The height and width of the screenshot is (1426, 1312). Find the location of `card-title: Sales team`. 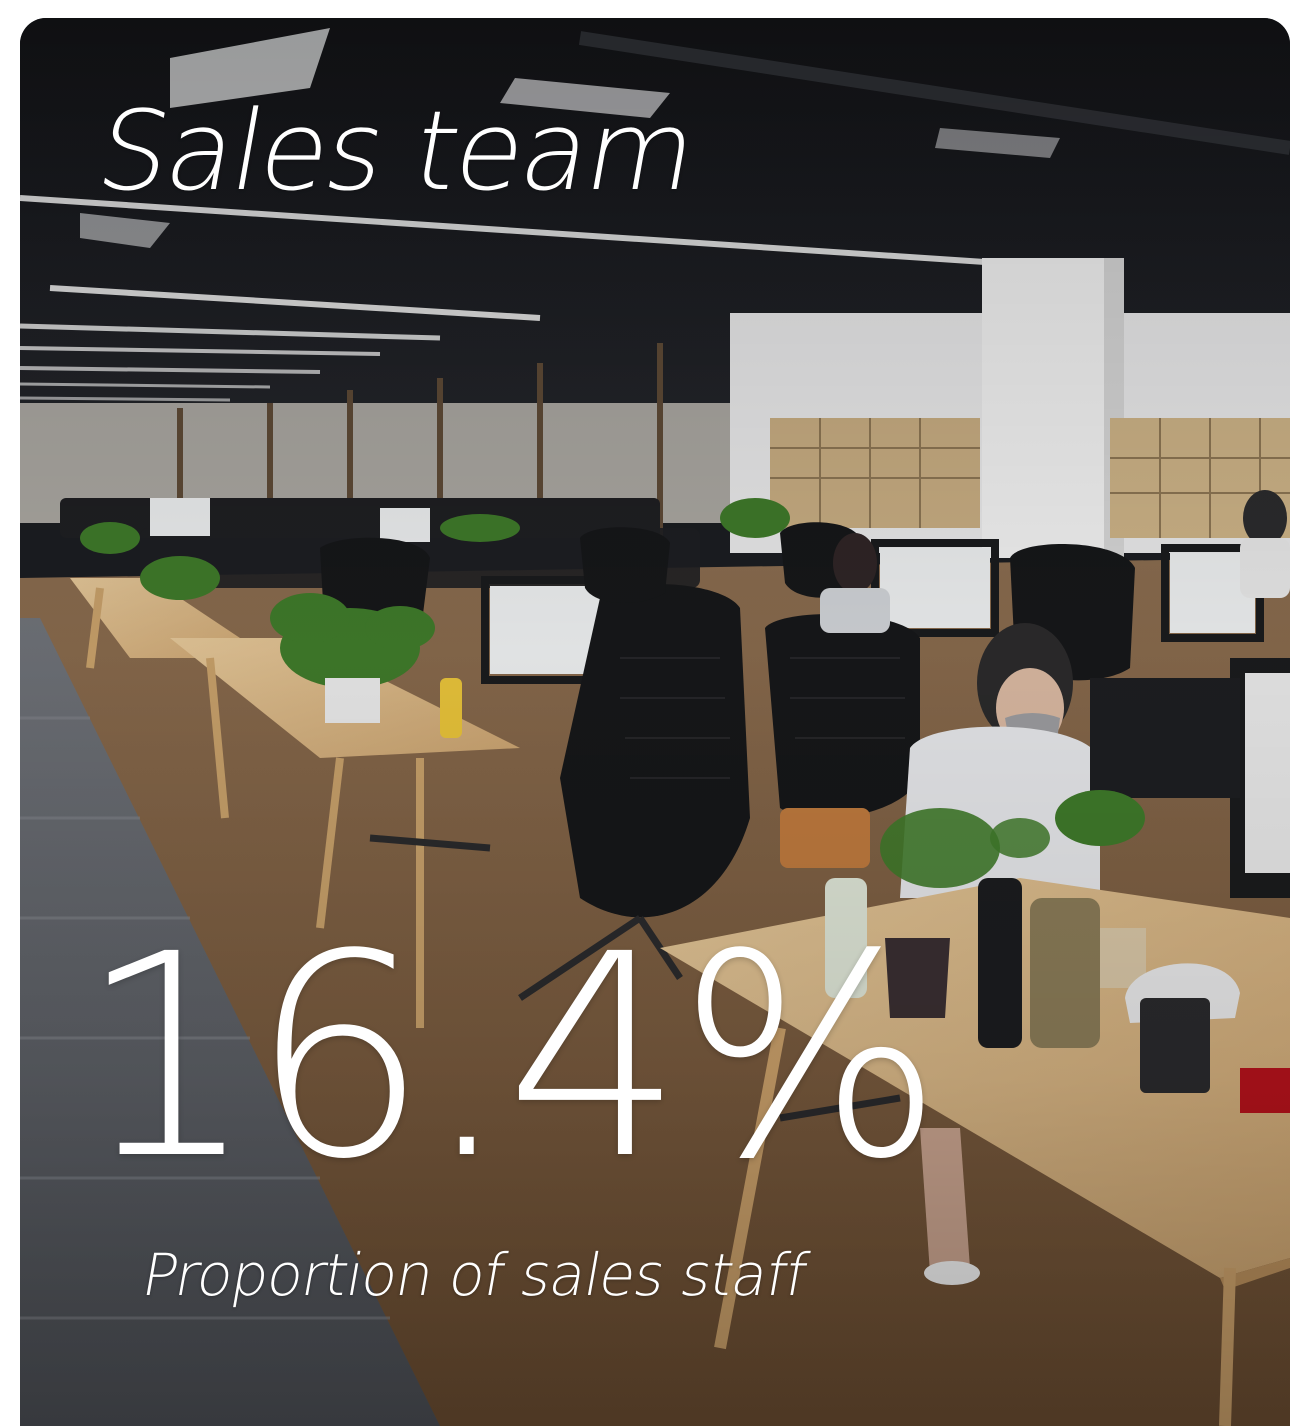

card-title: Sales team is located at coordinates (396, 151).